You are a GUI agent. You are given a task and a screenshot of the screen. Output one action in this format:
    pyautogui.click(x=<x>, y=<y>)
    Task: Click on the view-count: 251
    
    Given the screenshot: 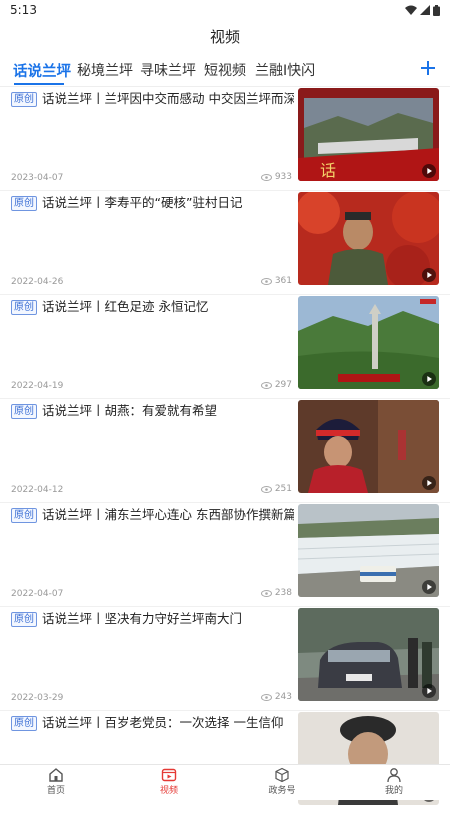 What is the action you would take?
    pyautogui.click(x=276, y=489)
    